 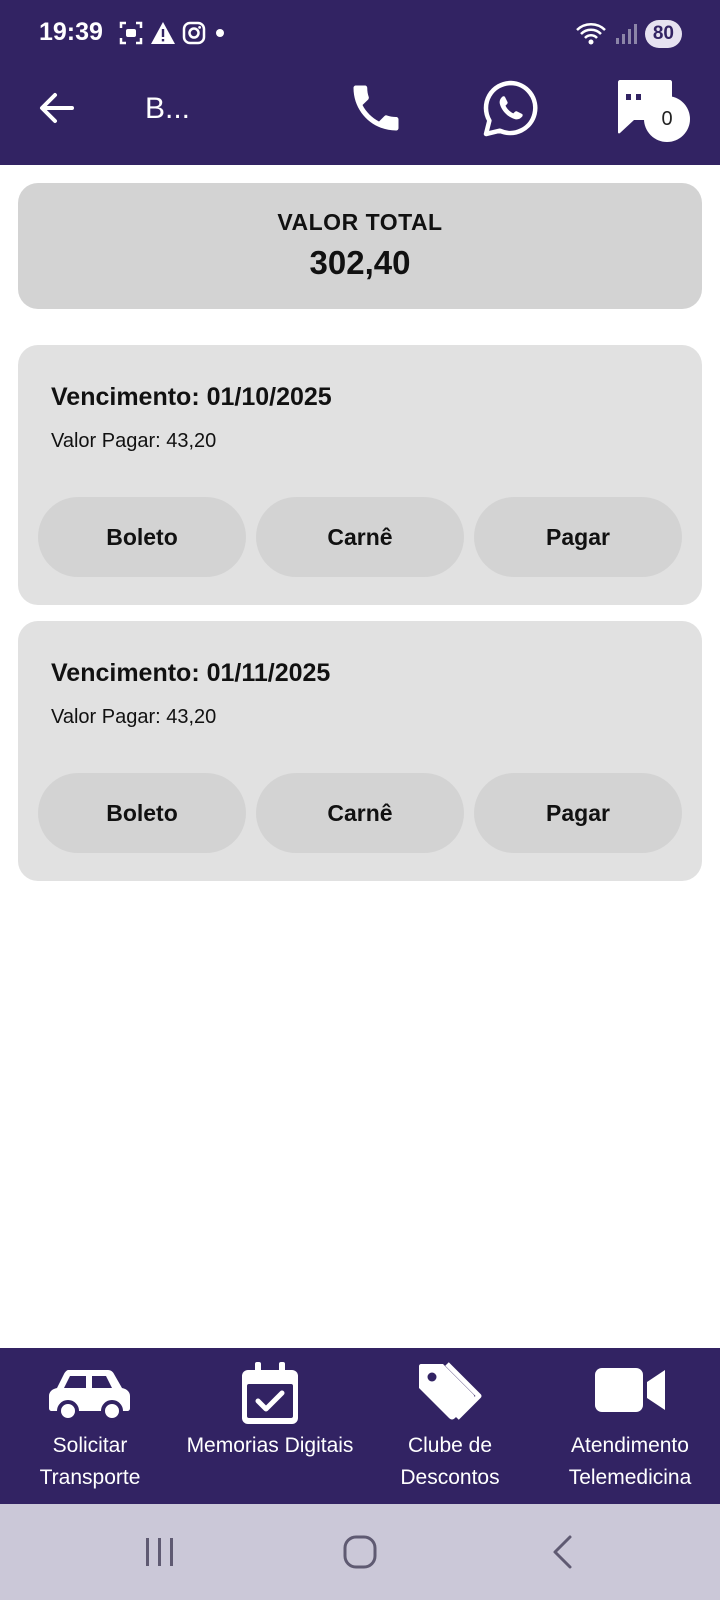 I want to click on battery-indicator: 80, so click(x=663, y=34).